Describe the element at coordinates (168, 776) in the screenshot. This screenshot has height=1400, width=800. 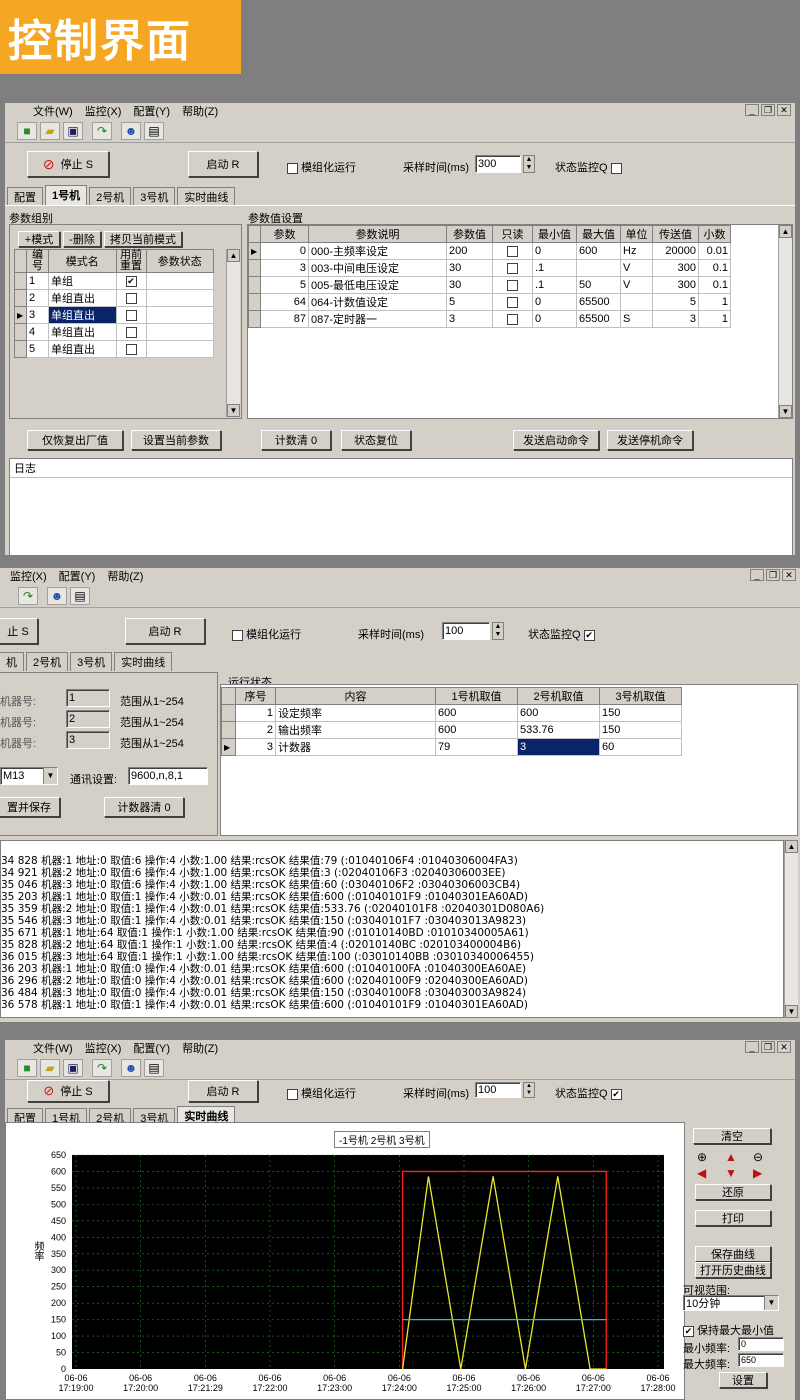
I see `comm-input: 9600,n,8,1` at that location.